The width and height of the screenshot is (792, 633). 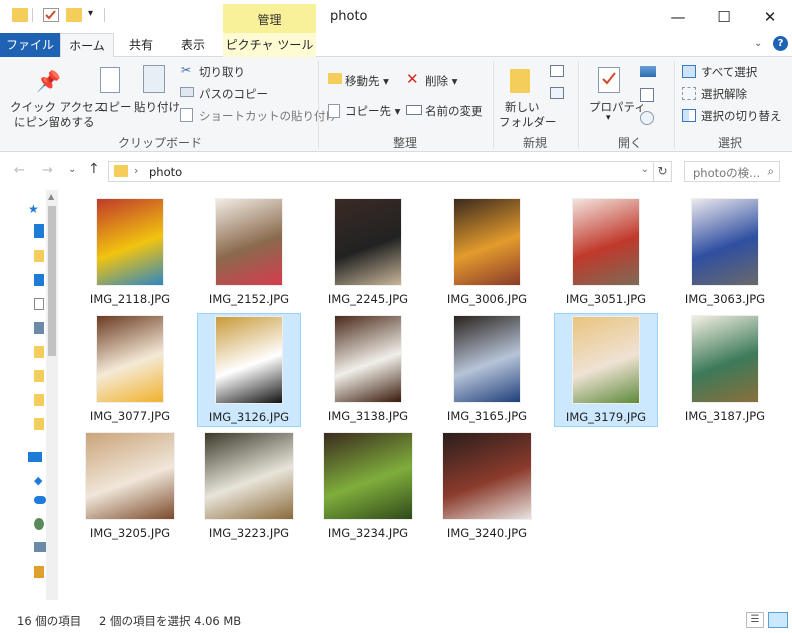 I want to click on help-icon: ?, so click(x=780, y=43).